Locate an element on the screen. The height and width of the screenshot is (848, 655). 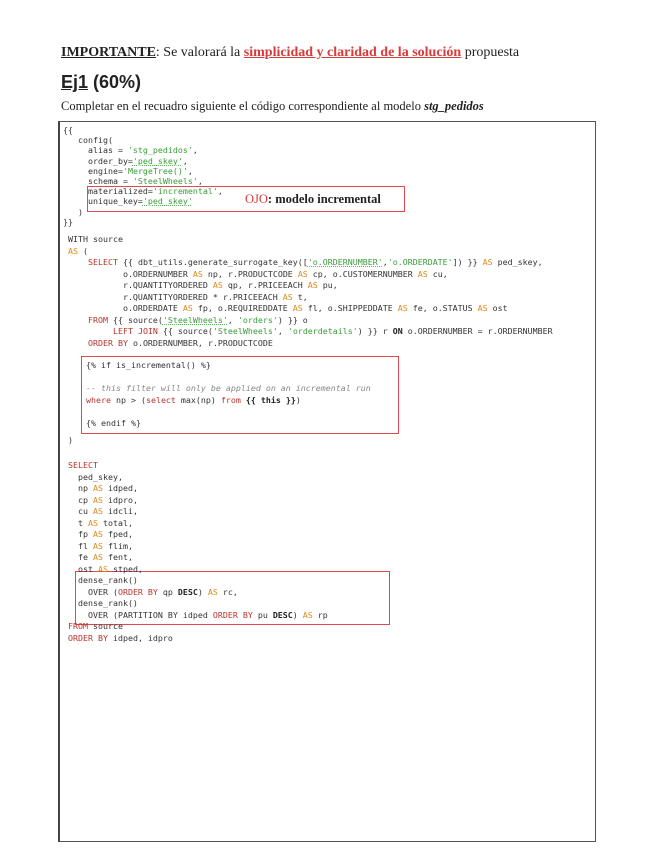
code-token: ped_skey, is located at coordinates (95, 476).